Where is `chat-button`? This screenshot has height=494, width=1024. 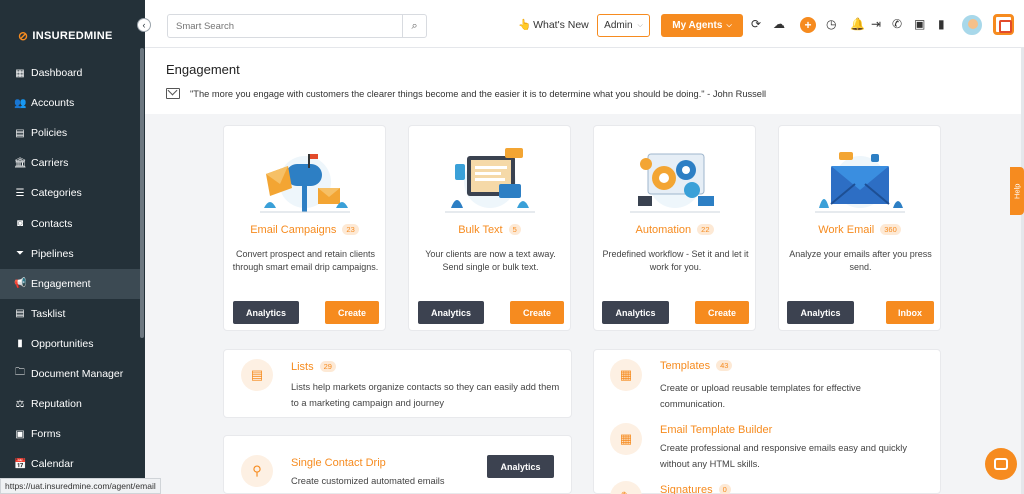 chat-button is located at coordinates (1001, 464).